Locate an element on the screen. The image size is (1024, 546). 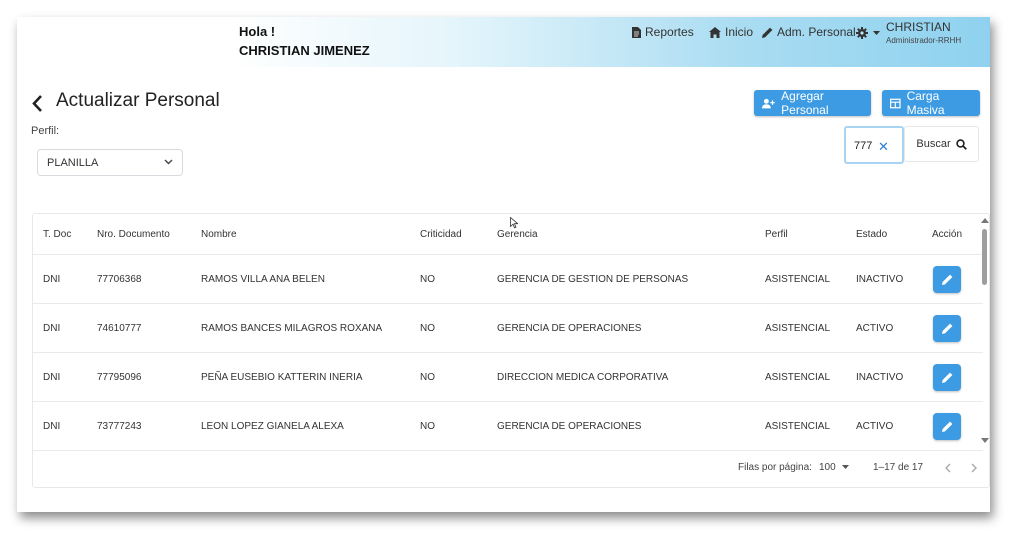
add-user-icon is located at coordinates (768, 103).